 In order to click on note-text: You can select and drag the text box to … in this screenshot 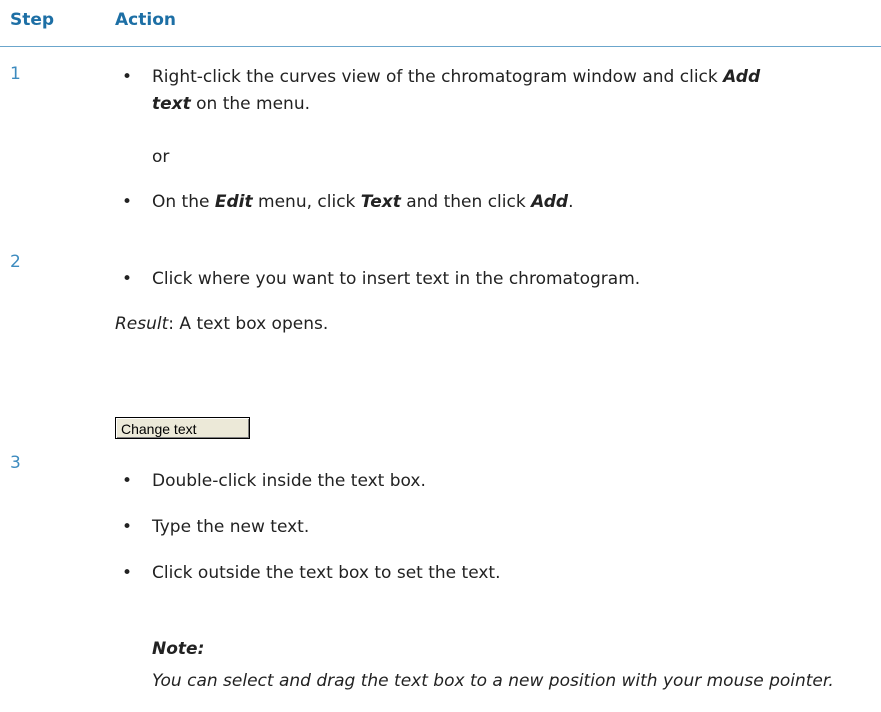, I will do `click(493, 681)`.